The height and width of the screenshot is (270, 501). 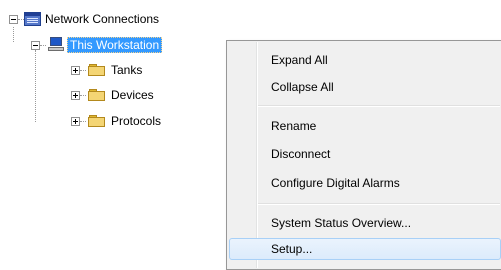 I want to click on tree-node-devices: Devices, so click(x=132, y=95).